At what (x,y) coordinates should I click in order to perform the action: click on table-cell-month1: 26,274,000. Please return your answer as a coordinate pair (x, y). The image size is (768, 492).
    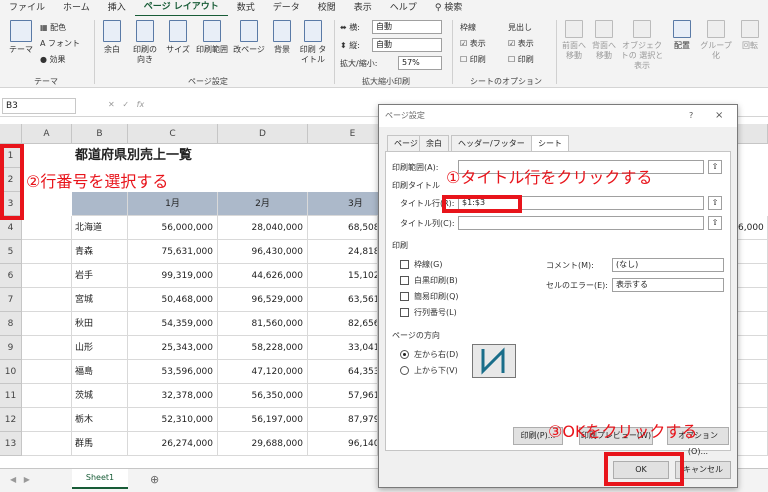
    Looking at the image, I should click on (173, 444).